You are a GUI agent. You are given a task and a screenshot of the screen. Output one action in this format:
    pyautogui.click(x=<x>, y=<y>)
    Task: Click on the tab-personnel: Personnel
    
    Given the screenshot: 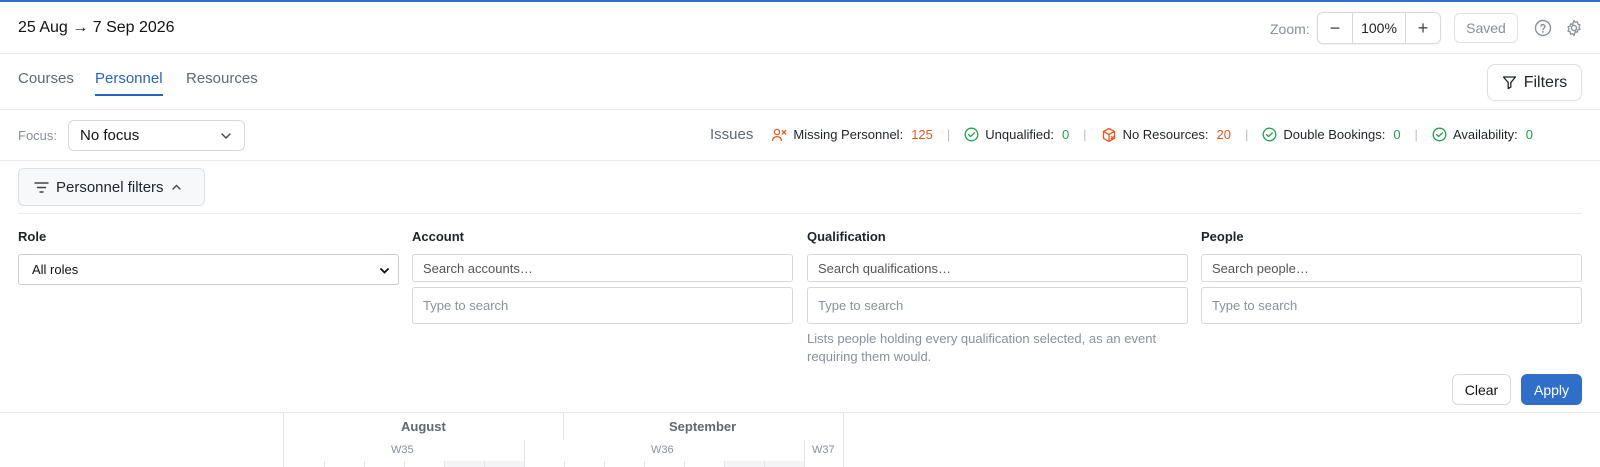 What is the action you would take?
    pyautogui.click(x=129, y=83)
    